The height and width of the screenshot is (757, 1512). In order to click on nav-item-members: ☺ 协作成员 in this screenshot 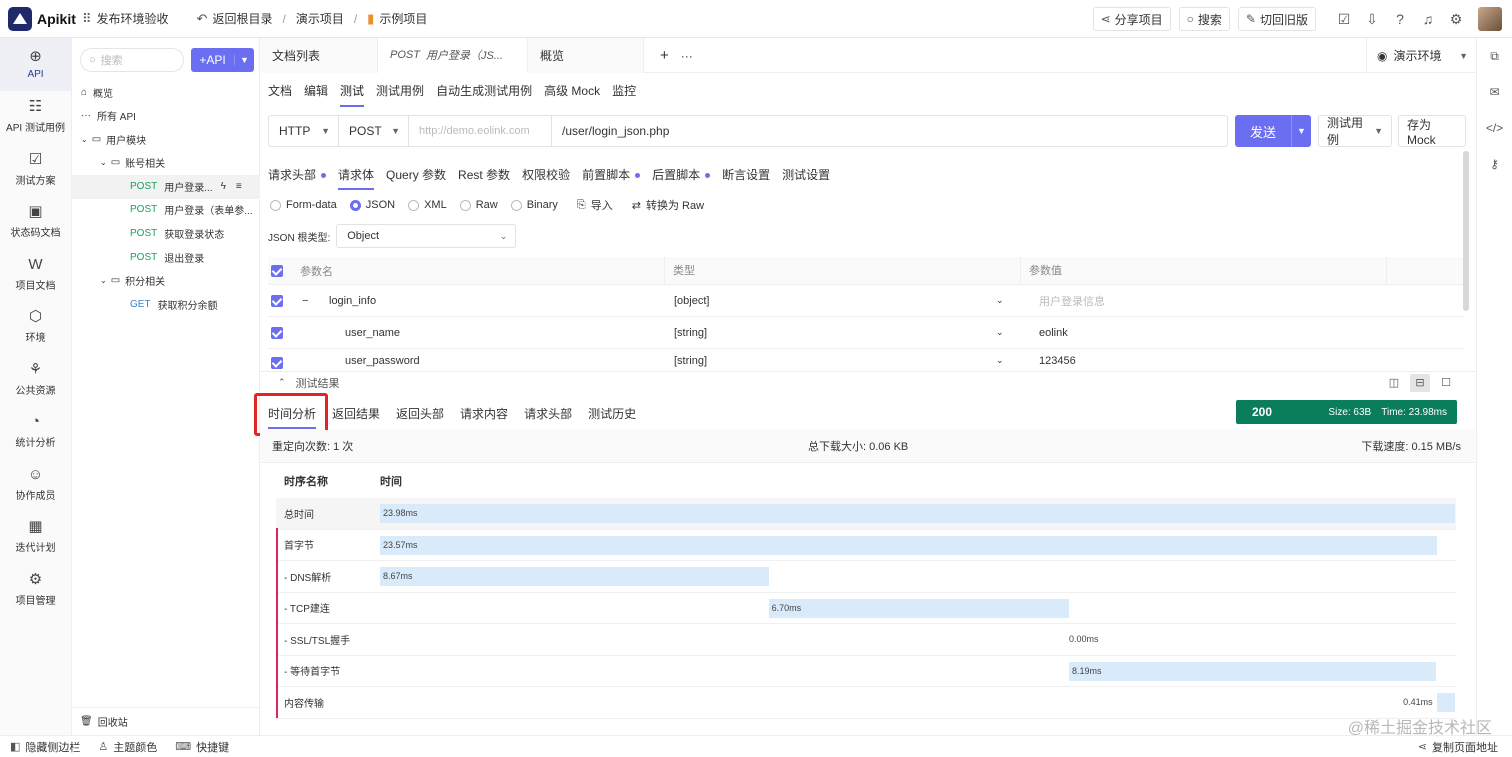, I will do `click(35, 484)`.